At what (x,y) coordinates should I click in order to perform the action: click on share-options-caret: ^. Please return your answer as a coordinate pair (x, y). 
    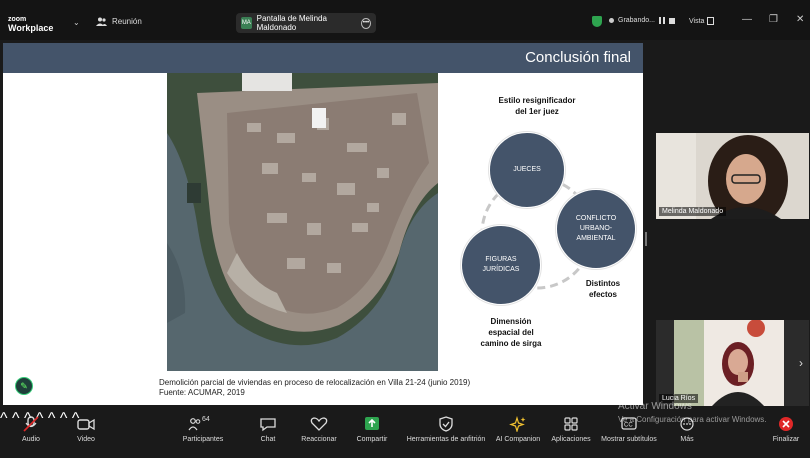
    Looking at the image, I should click on (64, 418).